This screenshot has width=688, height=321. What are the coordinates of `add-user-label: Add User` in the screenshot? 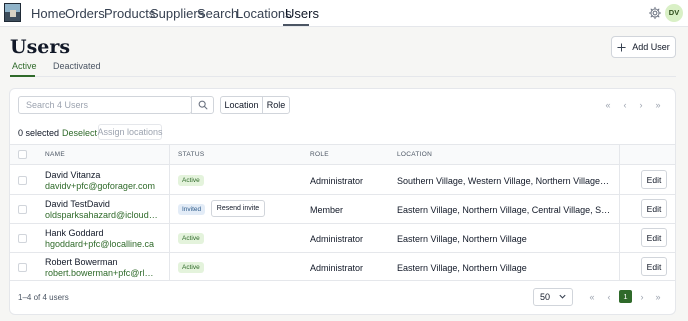 It's located at (651, 47).